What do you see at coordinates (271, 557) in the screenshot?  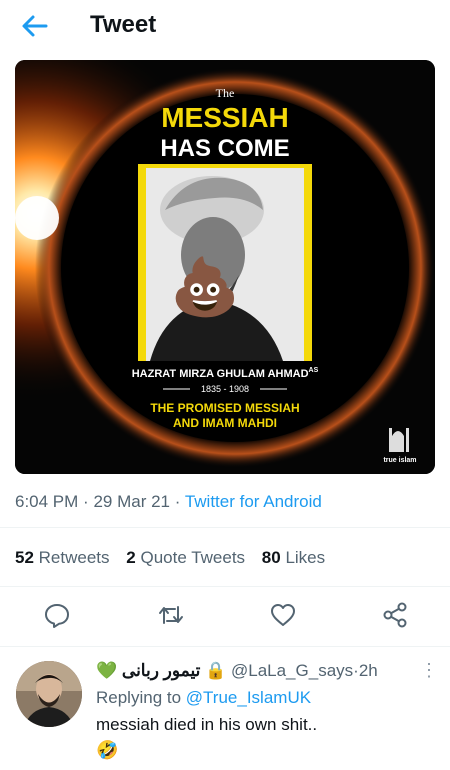 I see `likes-count: 80` at bounding box center [271, 557].